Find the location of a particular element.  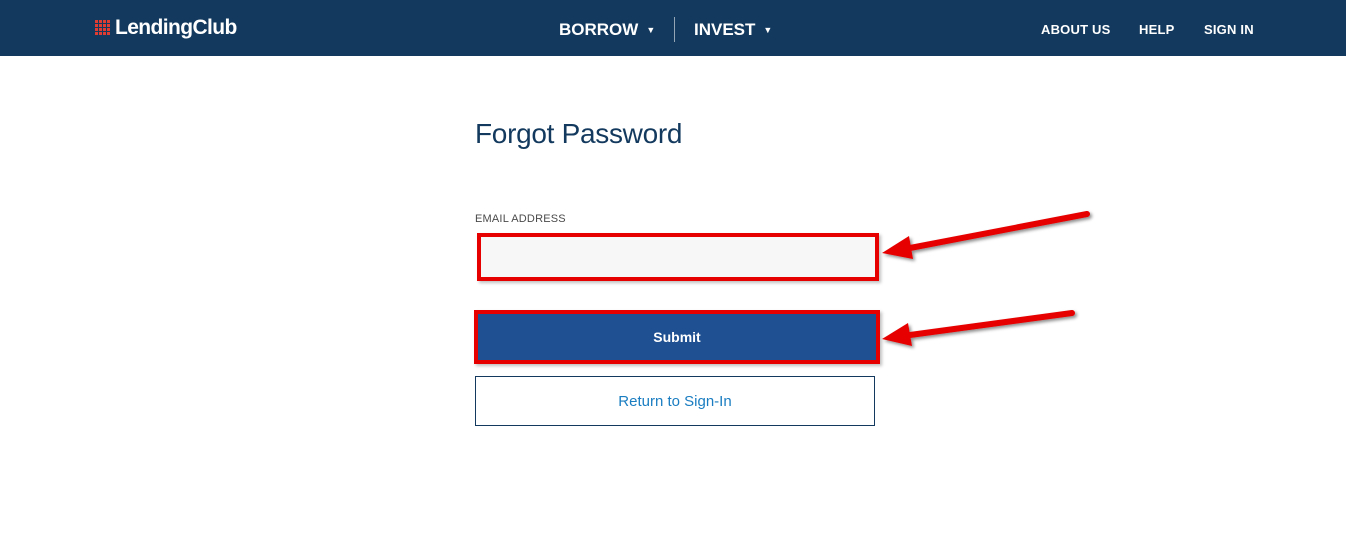

page-title: Forgot Password is located at coordinates (579, 133).